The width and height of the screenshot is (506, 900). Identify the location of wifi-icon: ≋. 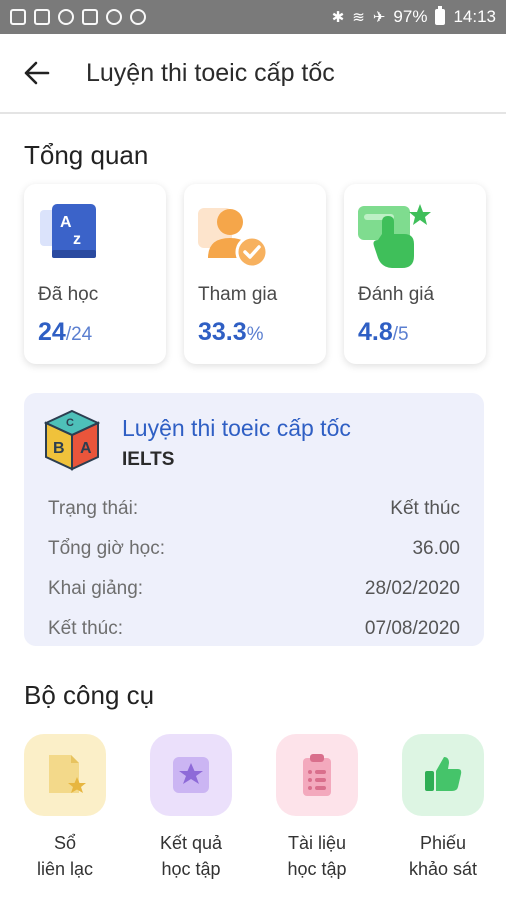
(358, 17).